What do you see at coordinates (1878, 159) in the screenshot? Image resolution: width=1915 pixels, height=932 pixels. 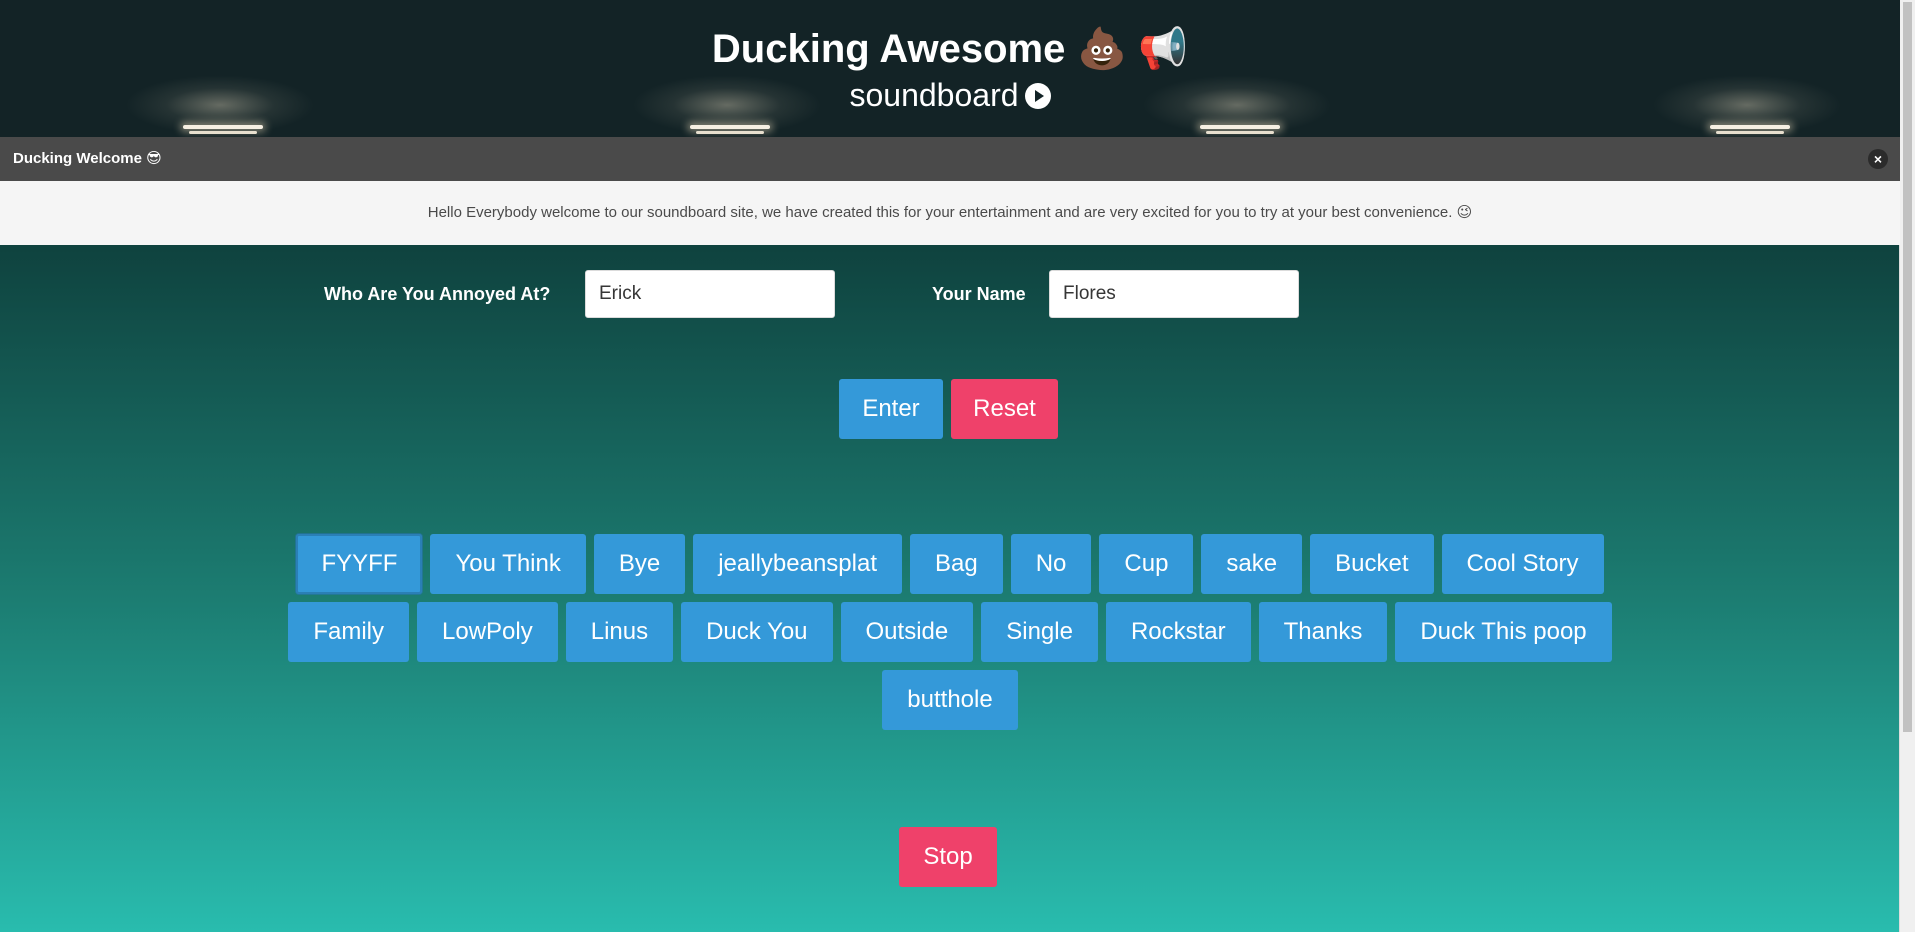 I see `close-icon: ×` at bounding box center [1878, 159].